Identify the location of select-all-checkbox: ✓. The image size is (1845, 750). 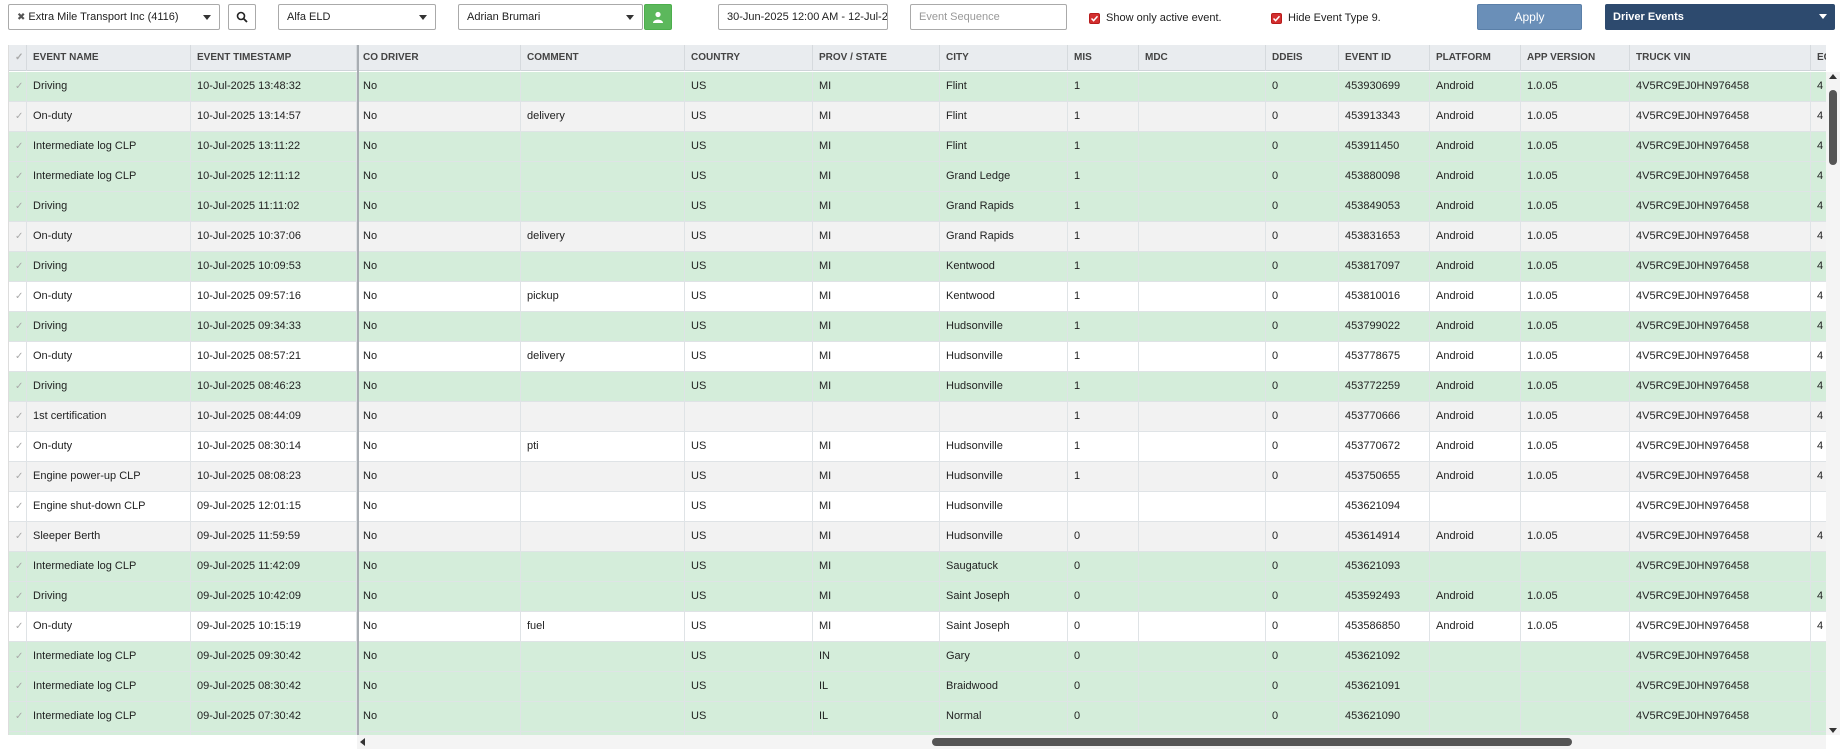
(18, 58).